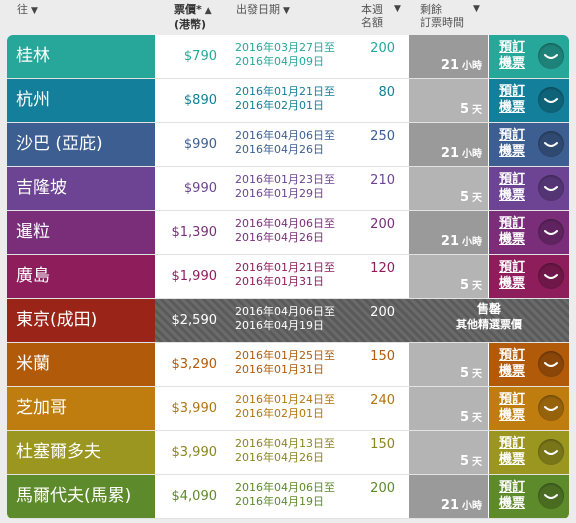 This screenshot has width=576, height=523. I want to click on travel-dates: 2016年01月24日至 2016年02月01日, so click(290, 407).